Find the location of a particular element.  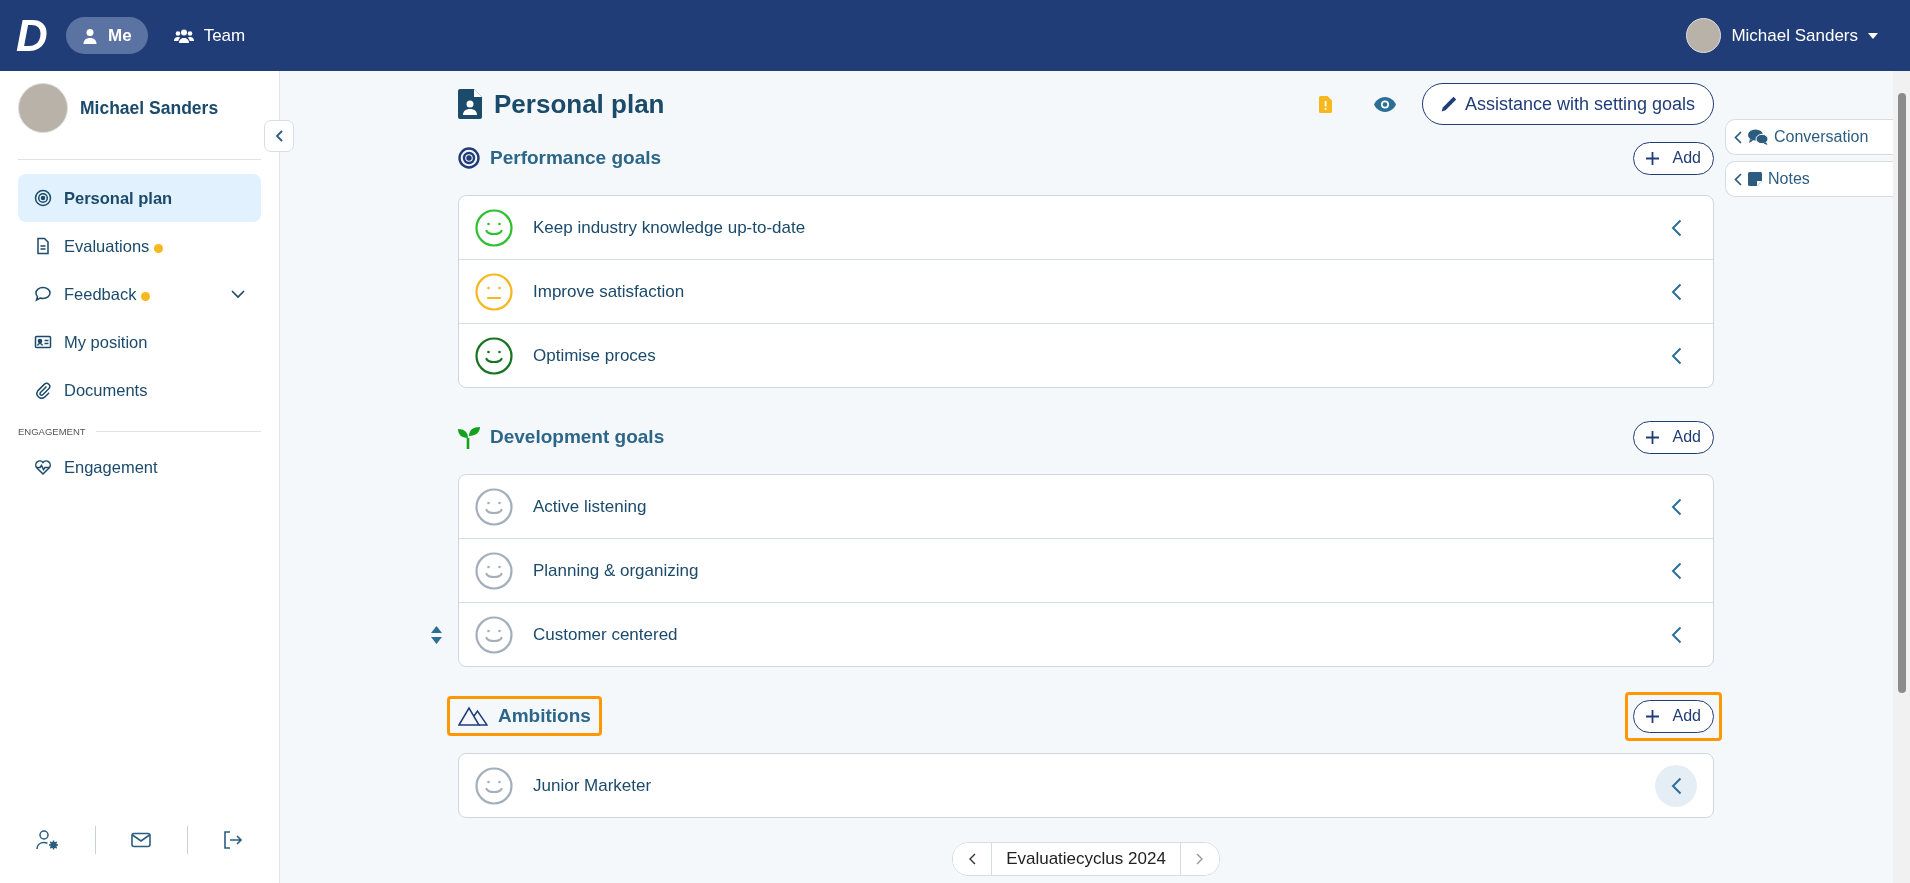

logout-icon is located at coordinates (233, 840).